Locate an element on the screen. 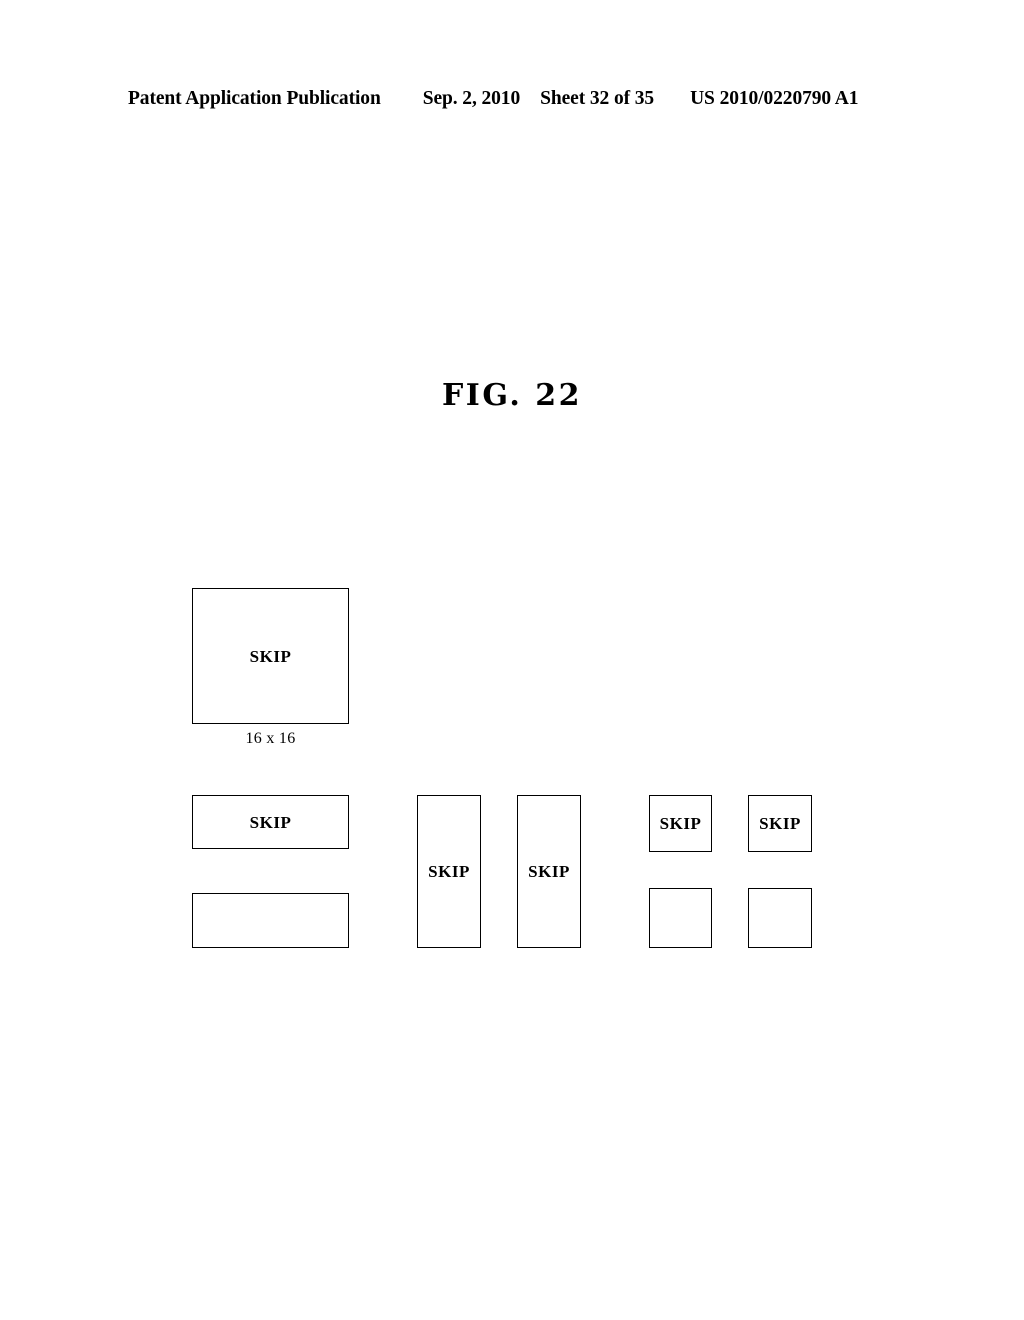 The height and width of the screenshot is (1320, 1024). partition-8x16-left-label: SKIP is located at coordinates (449, 871).